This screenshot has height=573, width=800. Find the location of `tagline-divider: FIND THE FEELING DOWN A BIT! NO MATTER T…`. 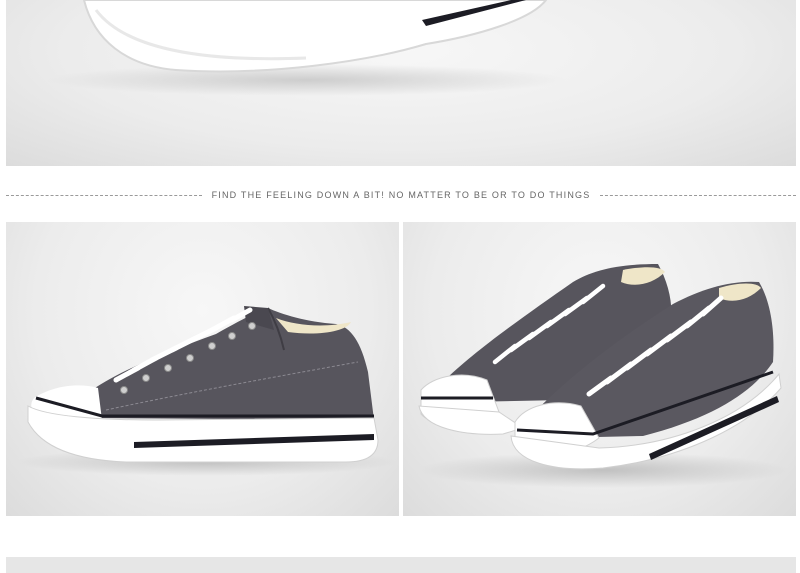

tagline-divider: FIND THE FEELING DOWN A BIT! NO MATTER T… is located at coordinates (401, 195).